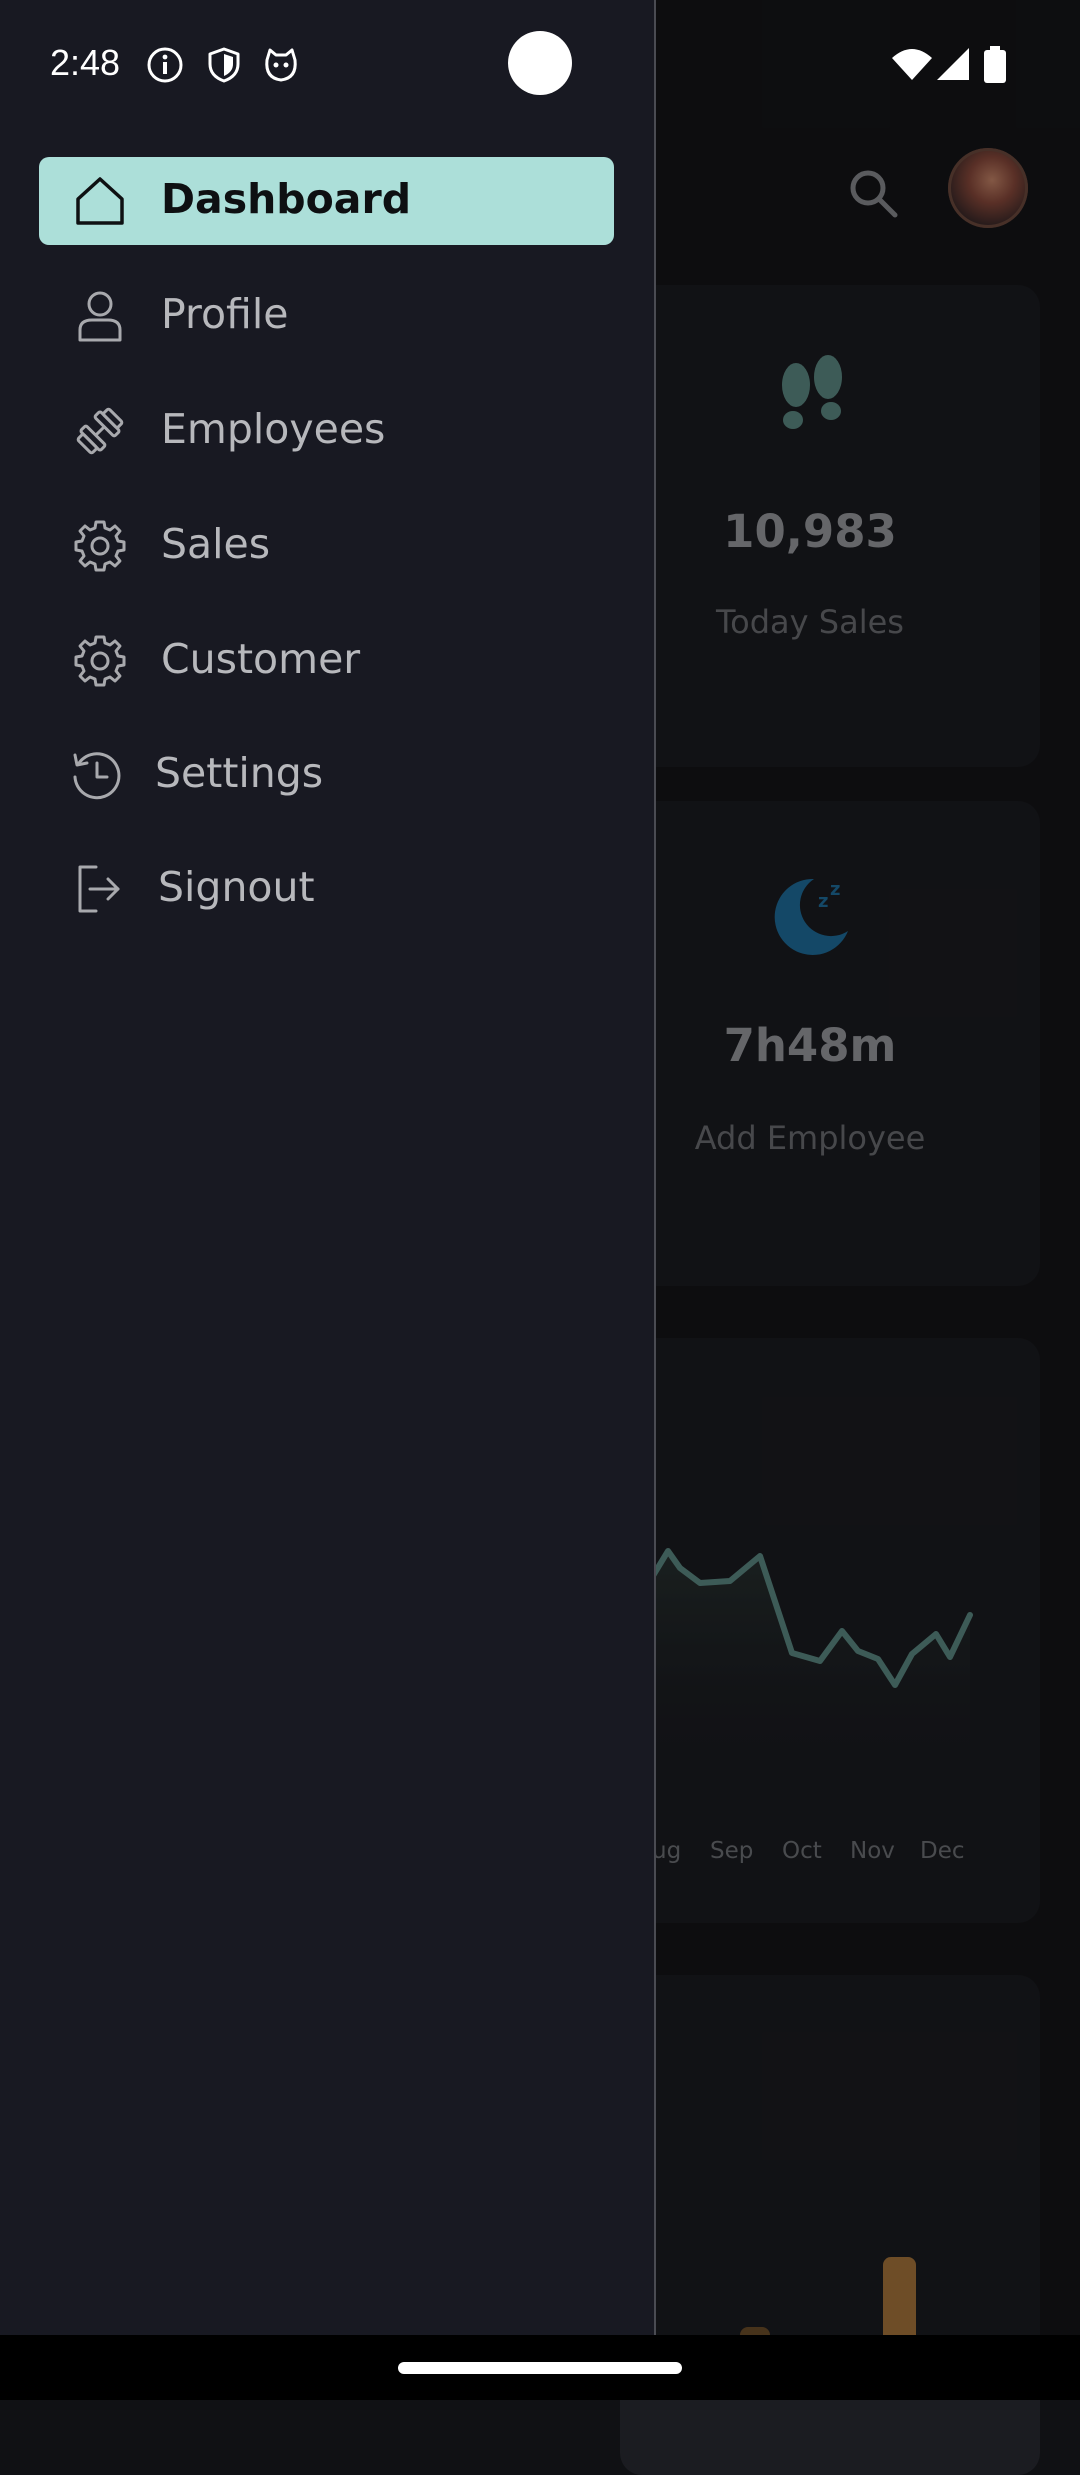 The height and width of the screenshot is (2475, 1080). I want to click on nav-item-label: Signout, so click(236, 887).